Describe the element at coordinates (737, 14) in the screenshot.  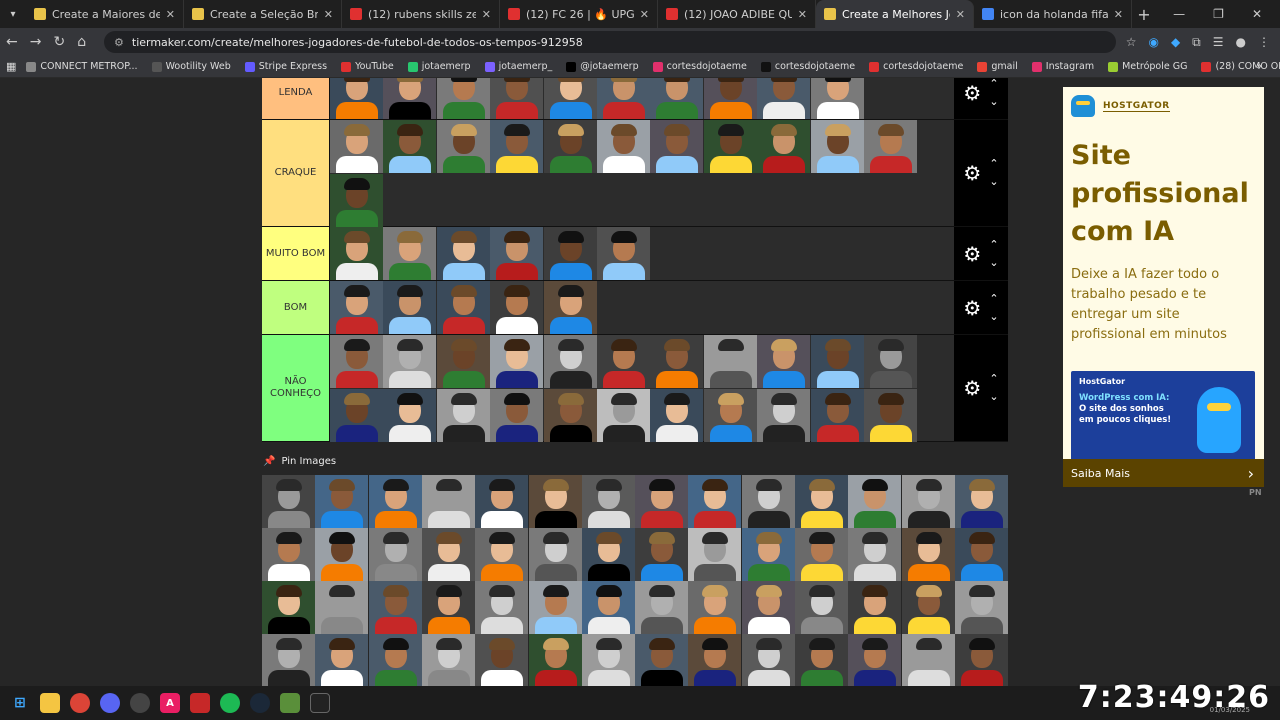
I see `browser-tab: (12) JOAO ADIBE QUER O FIM (✕` at that location.